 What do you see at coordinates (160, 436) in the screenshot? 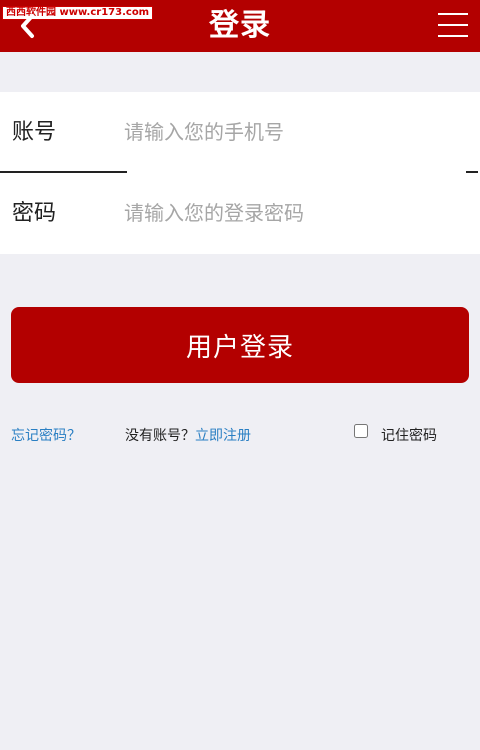
I see `no-account-text: 没有账号？` at bounding box center [160, 436].